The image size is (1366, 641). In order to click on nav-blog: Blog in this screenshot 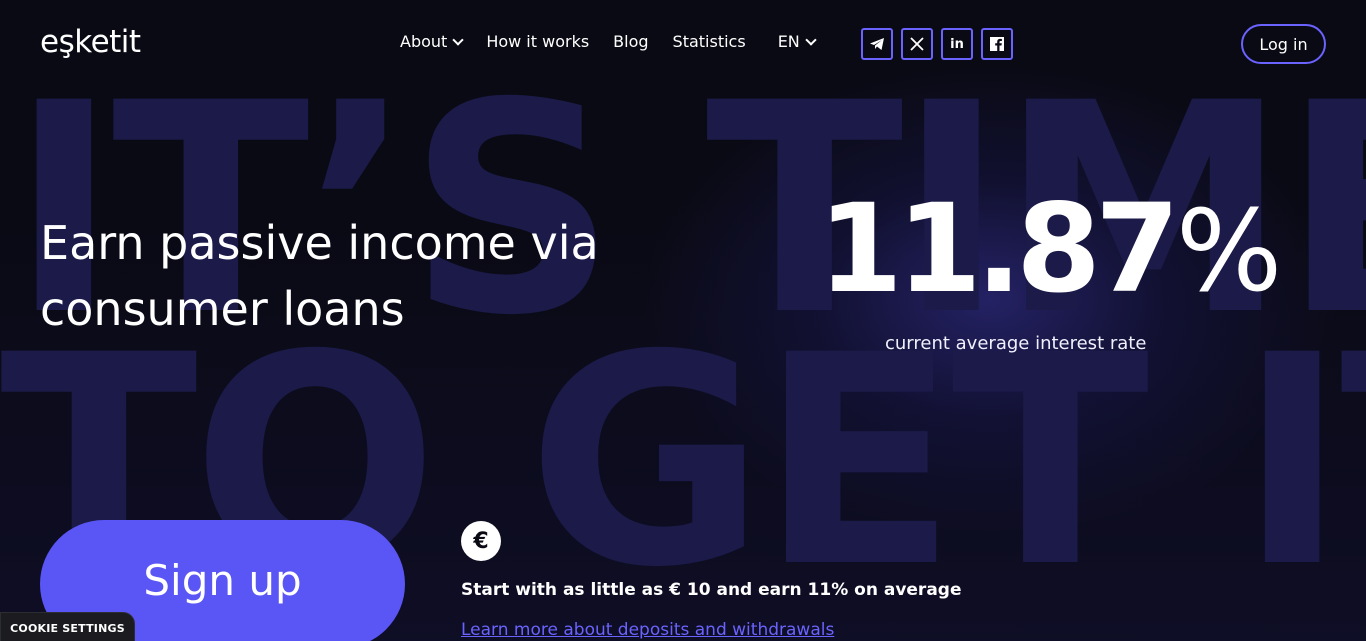, I will do `click(630, 41)`.